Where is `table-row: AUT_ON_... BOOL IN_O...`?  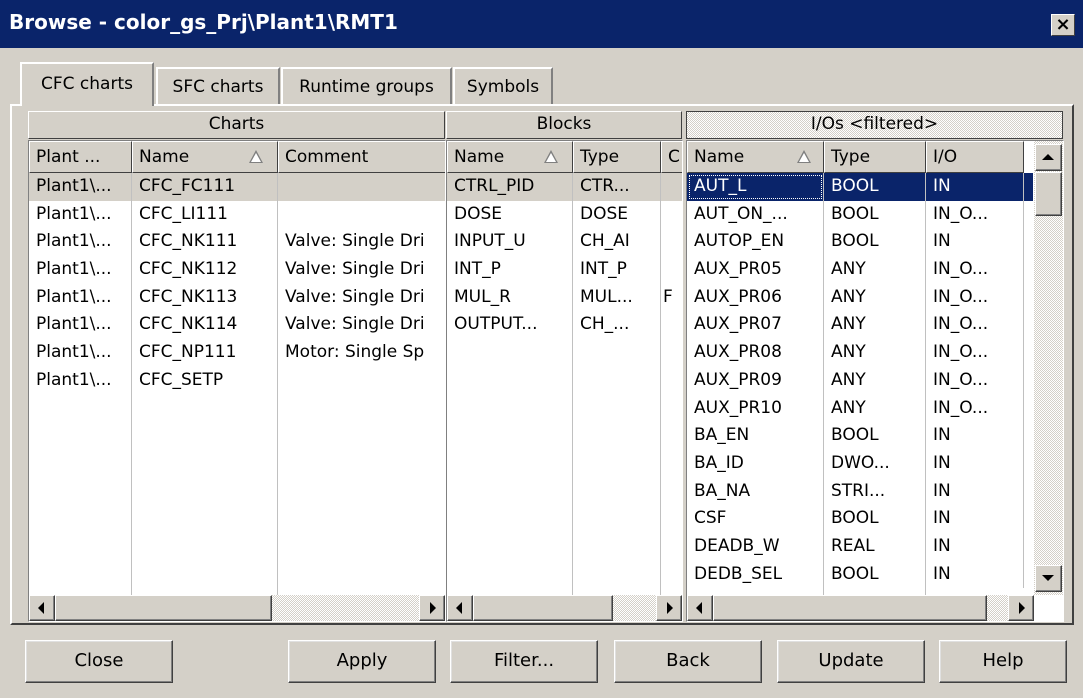
table-row: AUT_ON_... BOOL IN_O... is located at coordinates (860, 214).